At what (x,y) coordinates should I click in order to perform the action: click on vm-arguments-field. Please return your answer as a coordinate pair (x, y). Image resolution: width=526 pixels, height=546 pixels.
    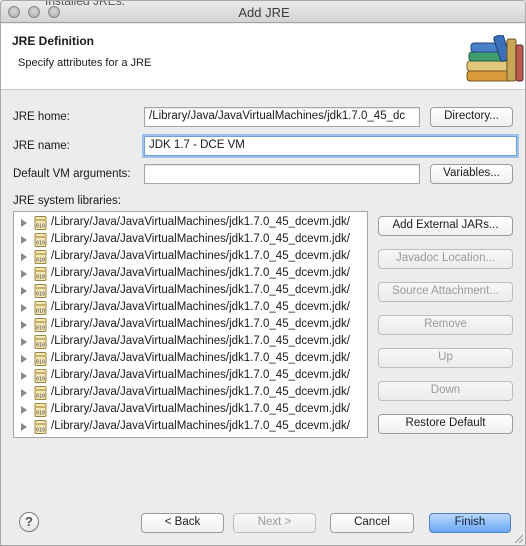
    Looking at the image, I should click on (282, 174).